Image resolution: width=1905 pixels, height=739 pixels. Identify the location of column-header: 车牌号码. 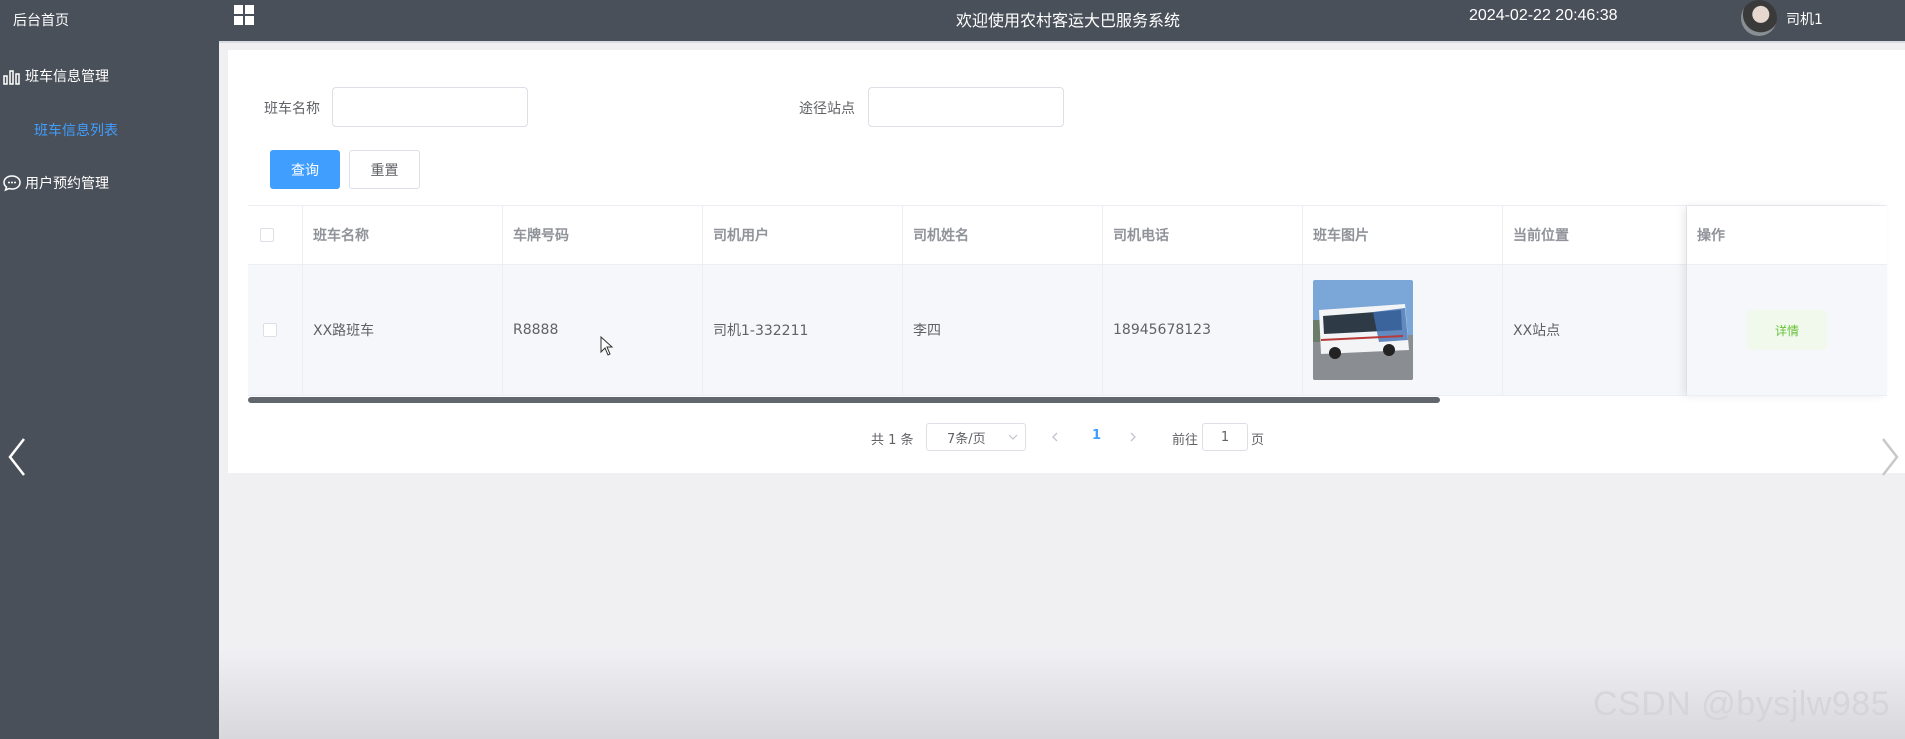
(603, 235).